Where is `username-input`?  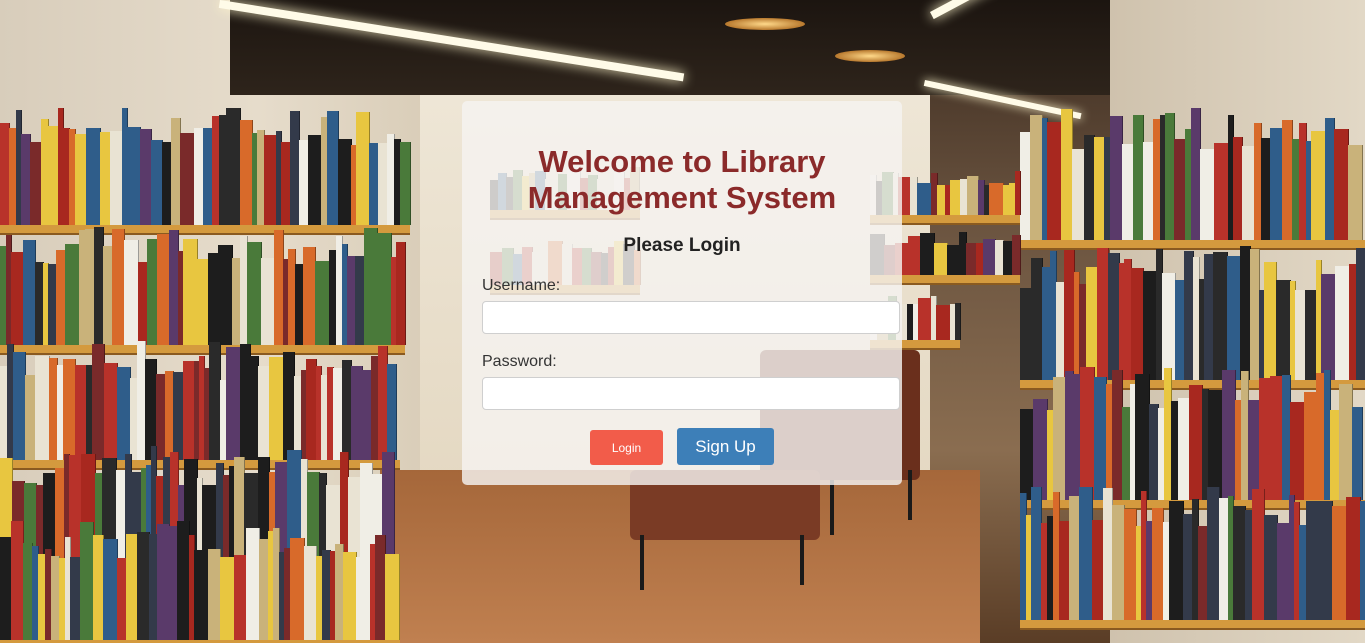 username-input is located at coordinates (691, 317).